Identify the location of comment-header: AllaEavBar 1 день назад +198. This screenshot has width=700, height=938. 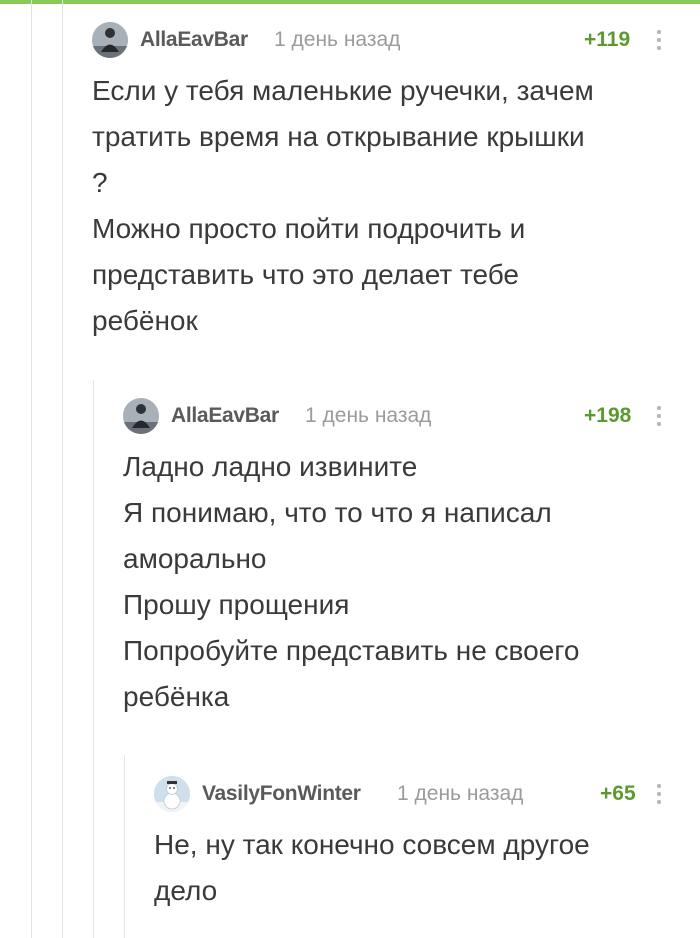
(402, 416).